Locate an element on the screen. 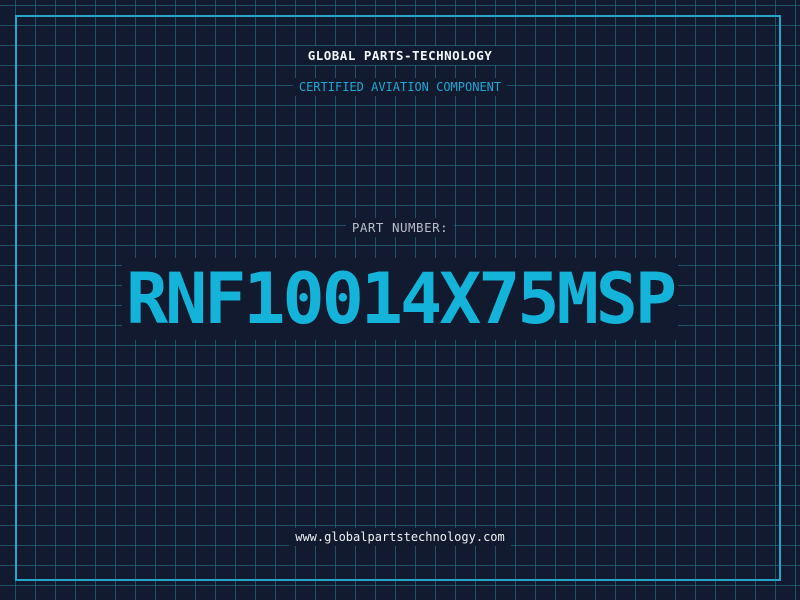 The width and height of the screenshot is (800, 600). company-name: GLOBAL PARTS-TECHNOLOGY is located at coordinates (400, 55).